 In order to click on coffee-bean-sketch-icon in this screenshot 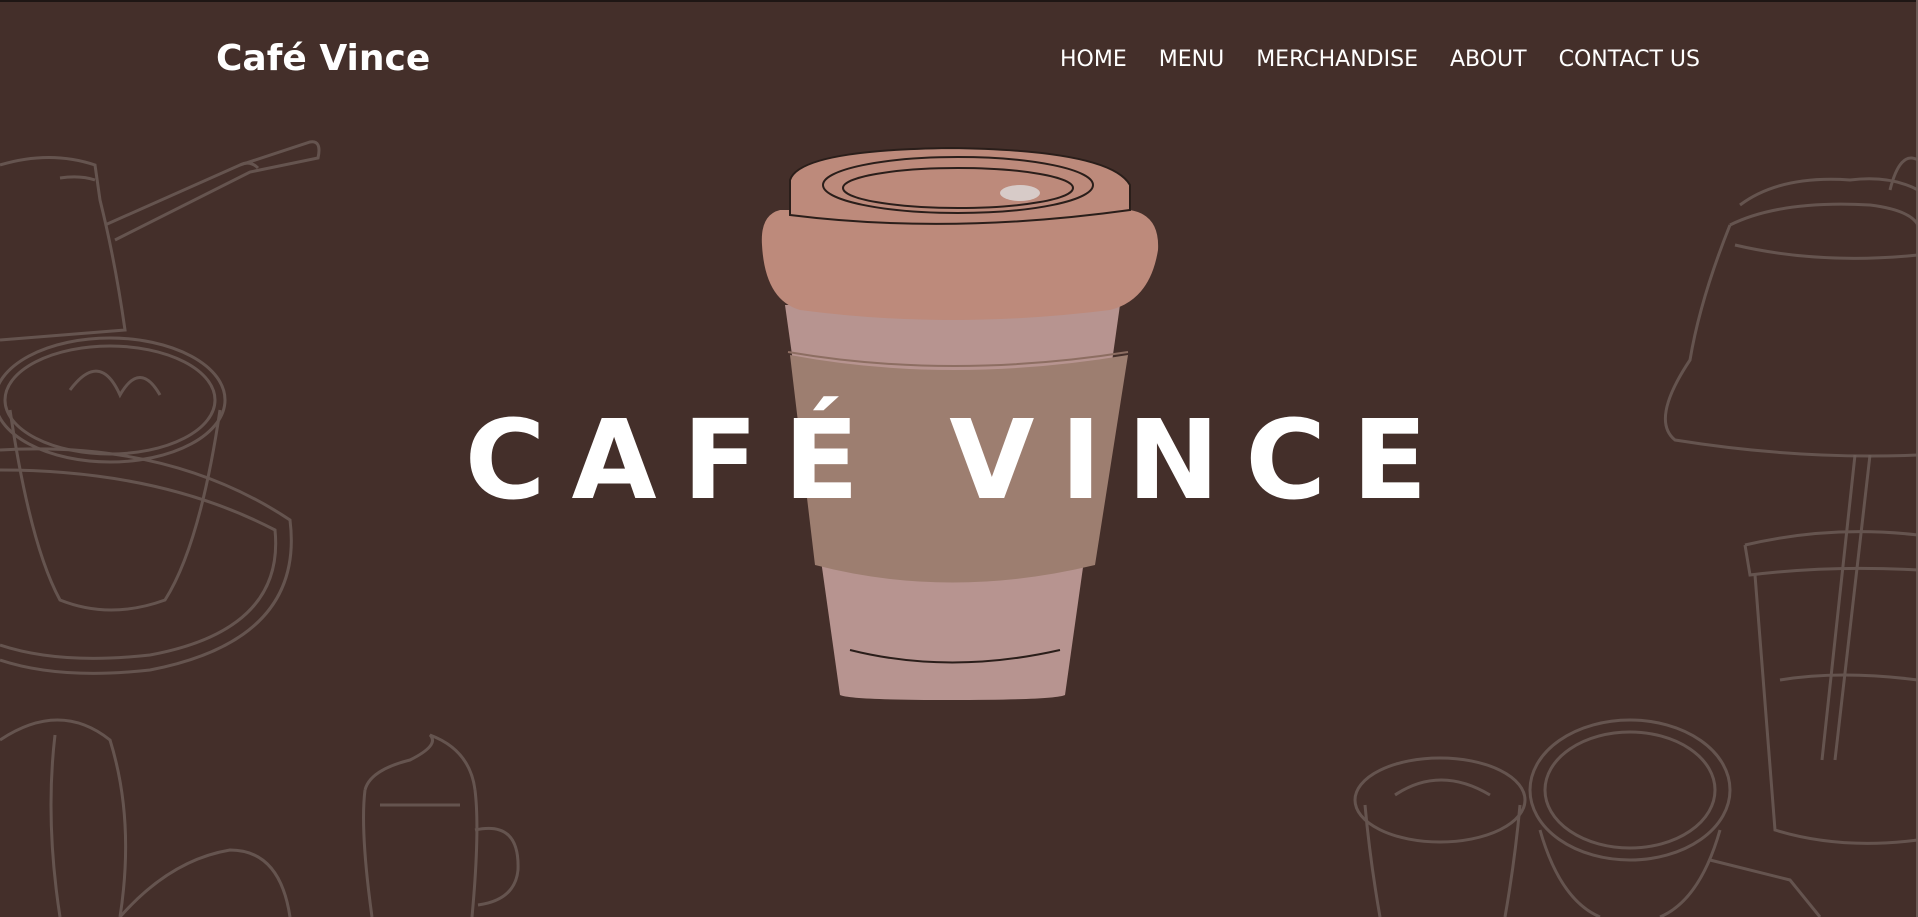, I will do `click(146, 817)`.